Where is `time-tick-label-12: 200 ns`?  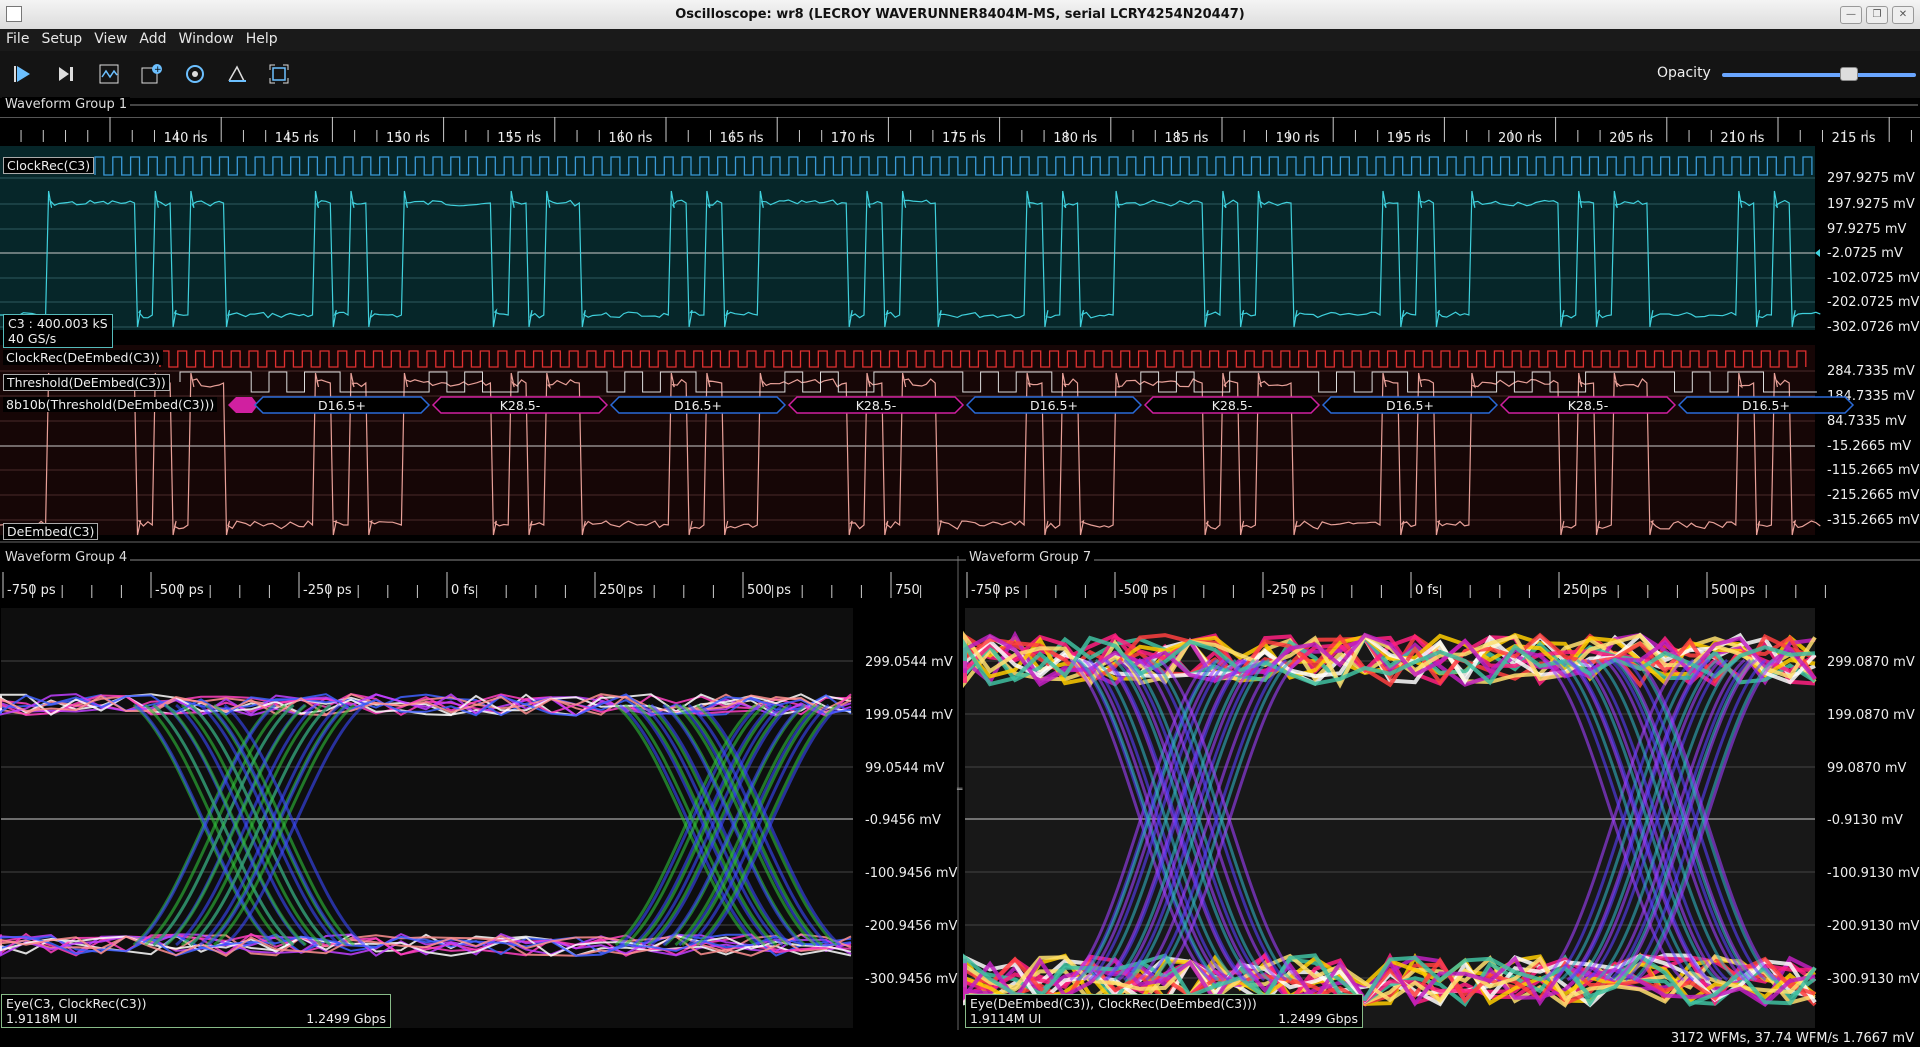 time-tick-label-12: 200 ns is located at coordinates (1520, 138).